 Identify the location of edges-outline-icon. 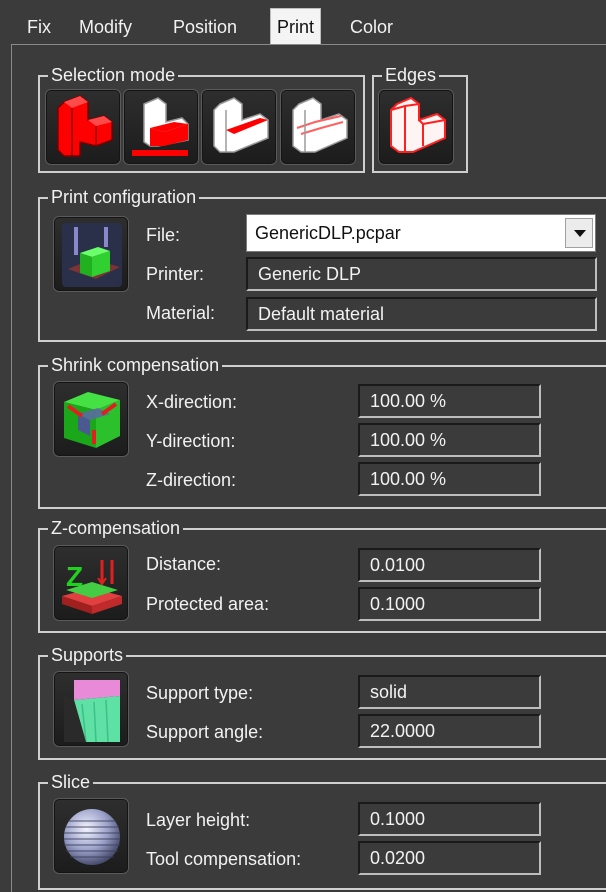
(418, 124).